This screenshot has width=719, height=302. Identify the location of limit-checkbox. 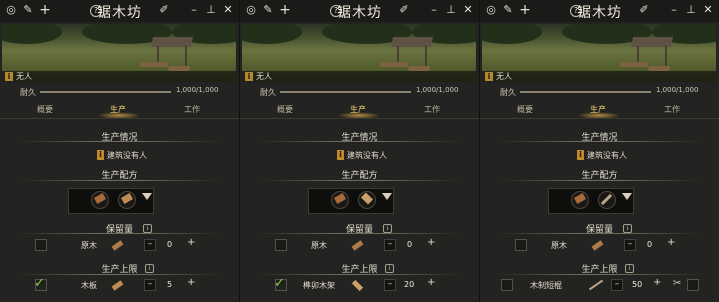
(507, 285).